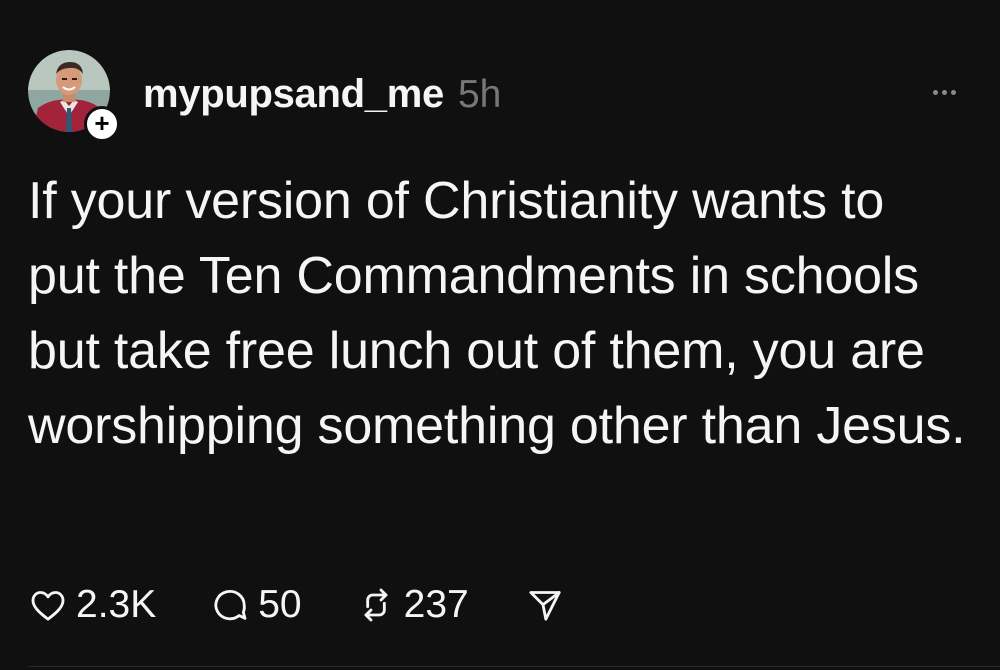 The height and width of the screenshot is (670, 1000). Describe the element at coordinates (48, 606) in the screenshot. I see `heart-icon` at that location.